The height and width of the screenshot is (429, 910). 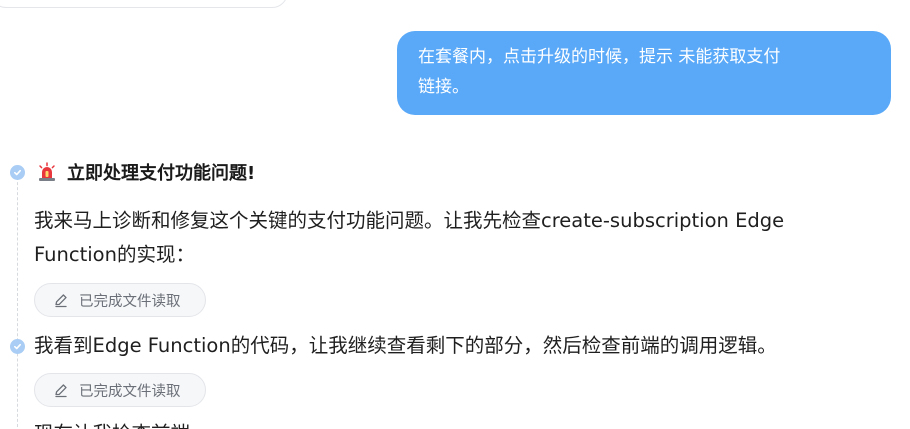 What do you see at coordinates (443, 87) in the screenshot?
I see `user-message-line-2: 链接。` at bounding box center [443, 87].